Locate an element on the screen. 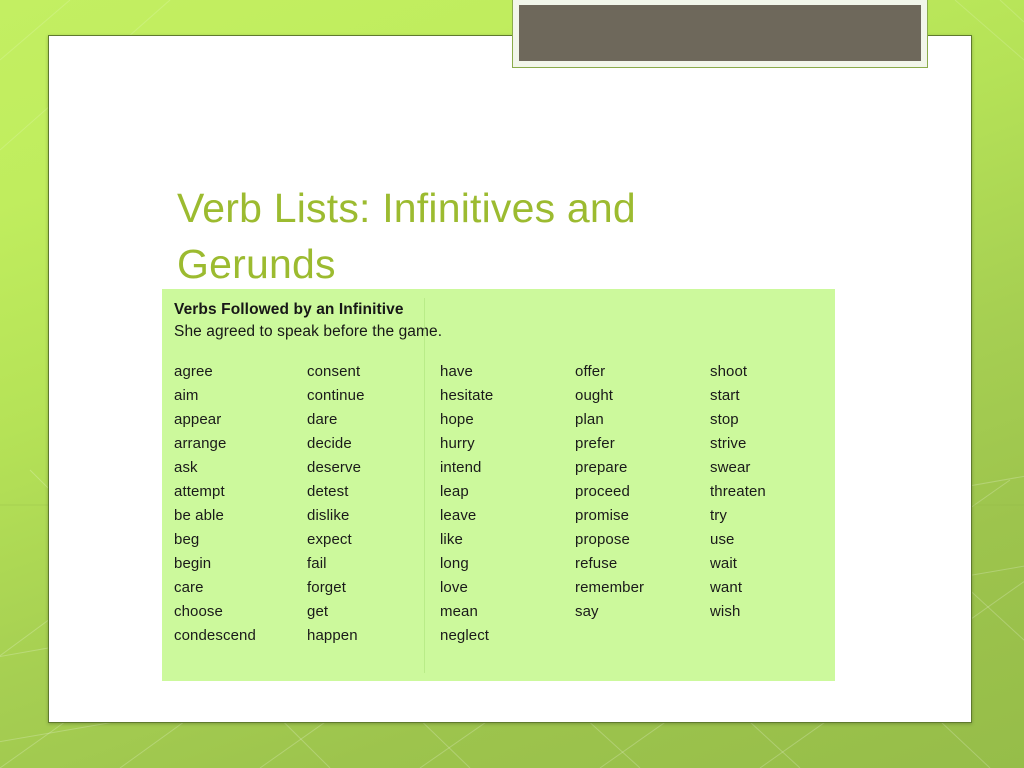 Image resolution: width=1024 pixels, height=768 pixels. verb-item: forget is located at coordinates (326, 587).